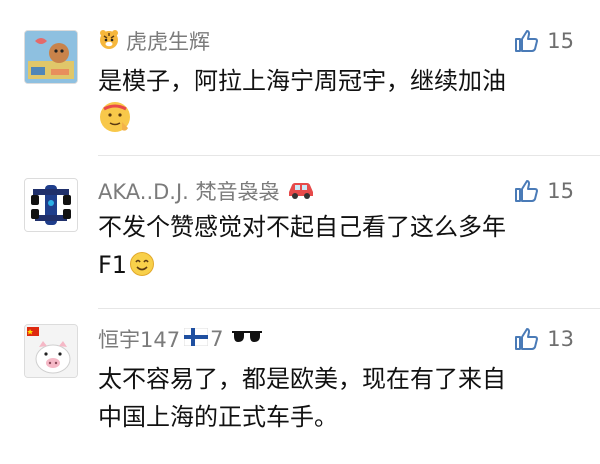 This screenshot has height=464, width=600. Describe the element at coordinates (217, 339) in the screenshot. I see `username-suffix: 7` at that location.